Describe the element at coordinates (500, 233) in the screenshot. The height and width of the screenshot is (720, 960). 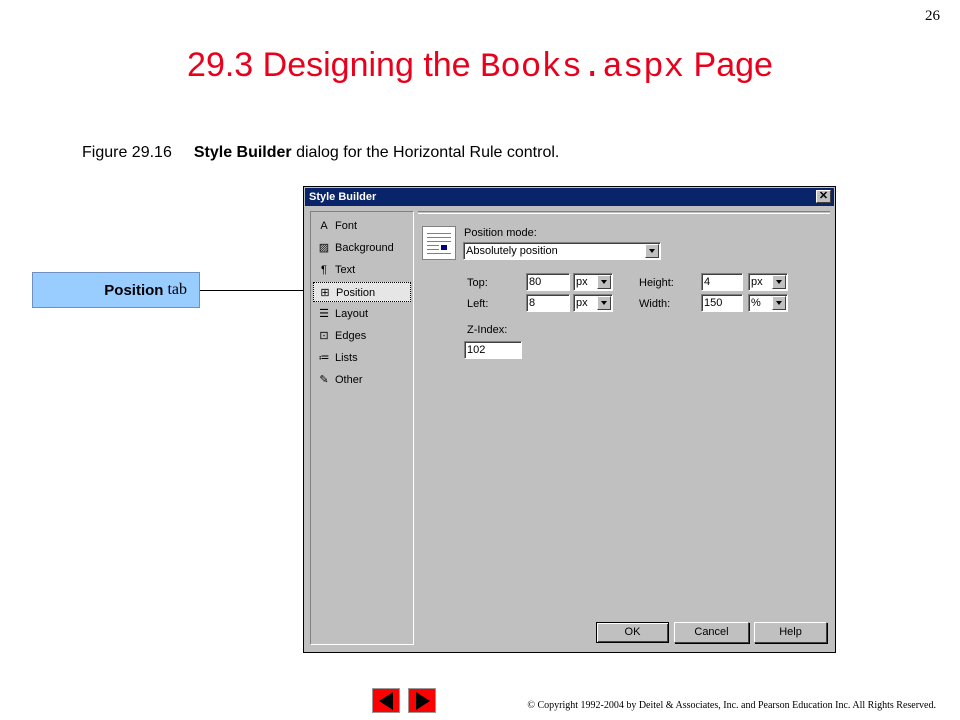
I see `position-mode-label: Position mode:` at that location.